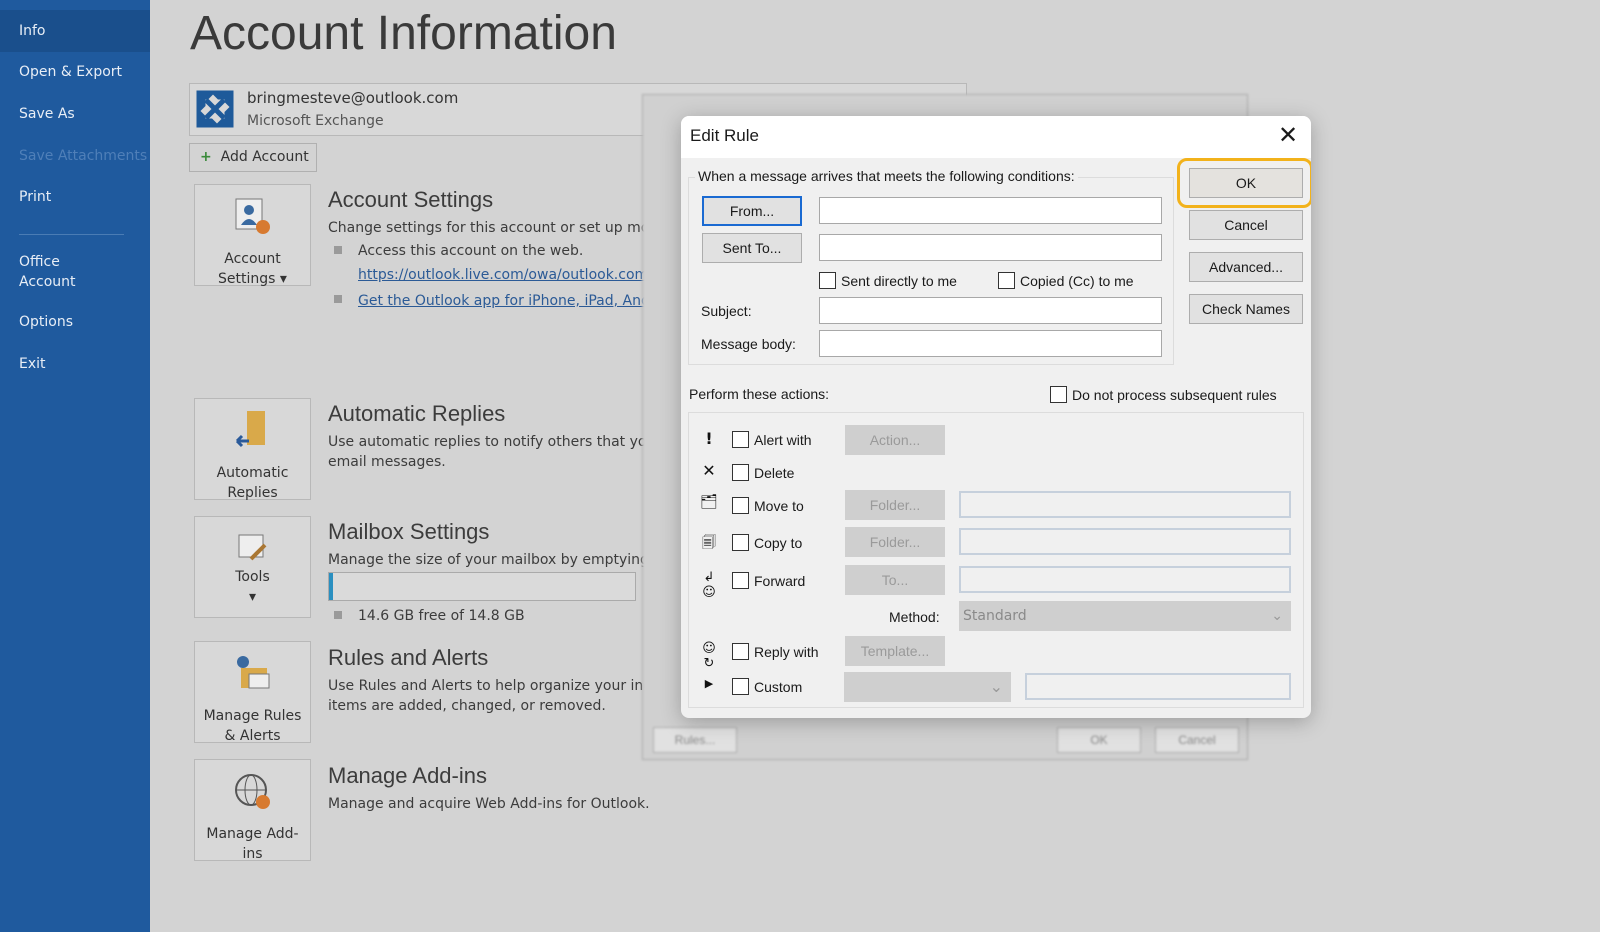  What do you see at coordinates (252, 449) in the screenshot?
I see `automatic-replies-tile: Automatic Replies` at bounding box center [252, 449].